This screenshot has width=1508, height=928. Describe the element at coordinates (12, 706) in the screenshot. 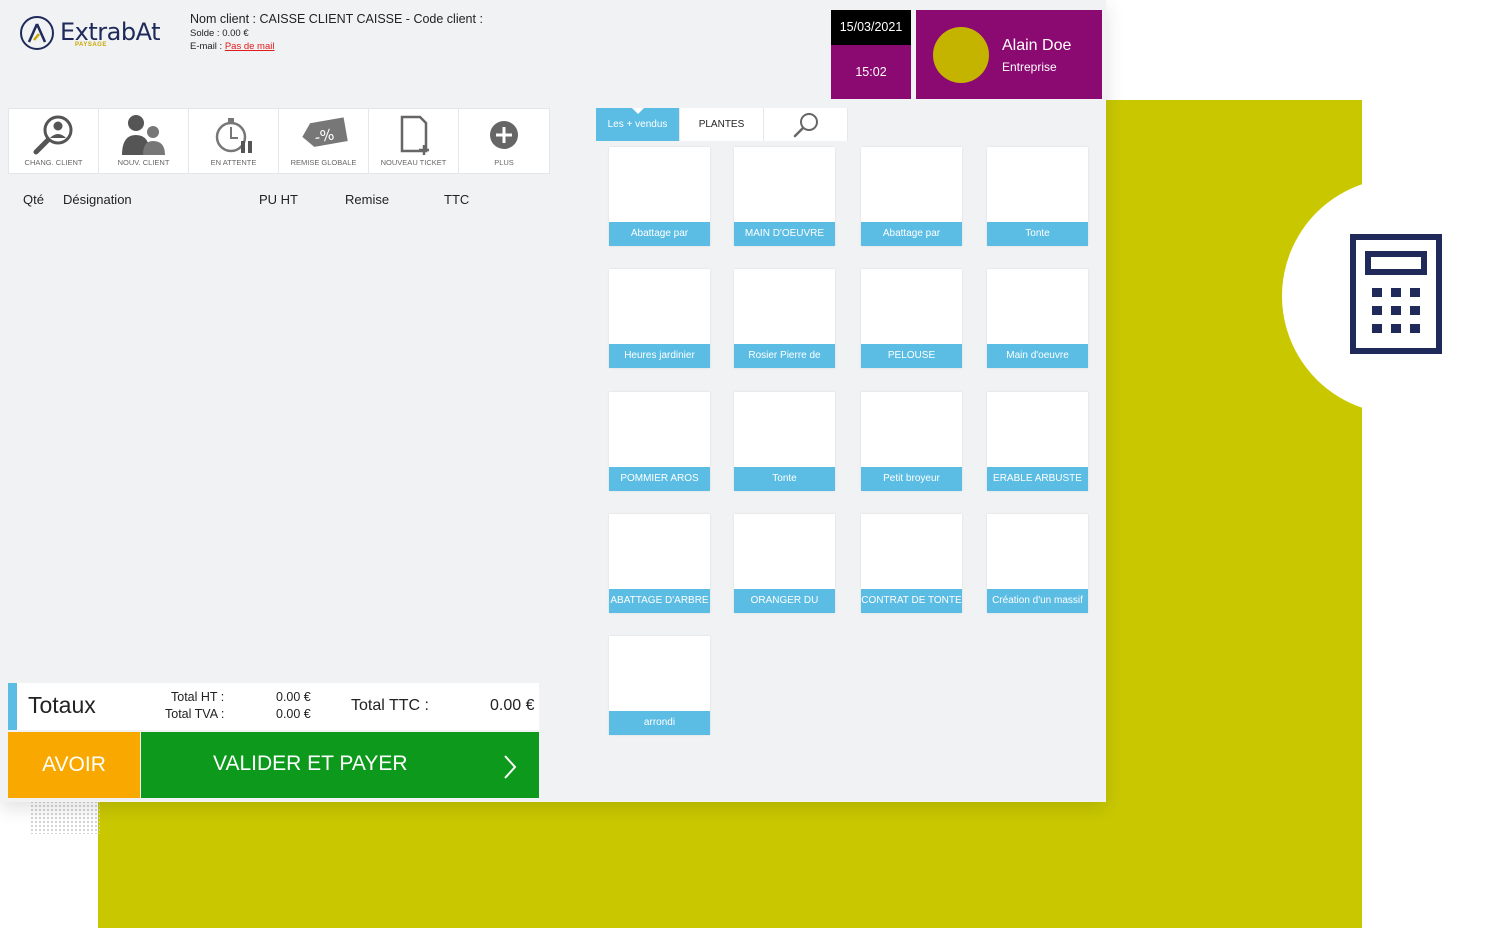

I see `totals-accent-bar` at that location.